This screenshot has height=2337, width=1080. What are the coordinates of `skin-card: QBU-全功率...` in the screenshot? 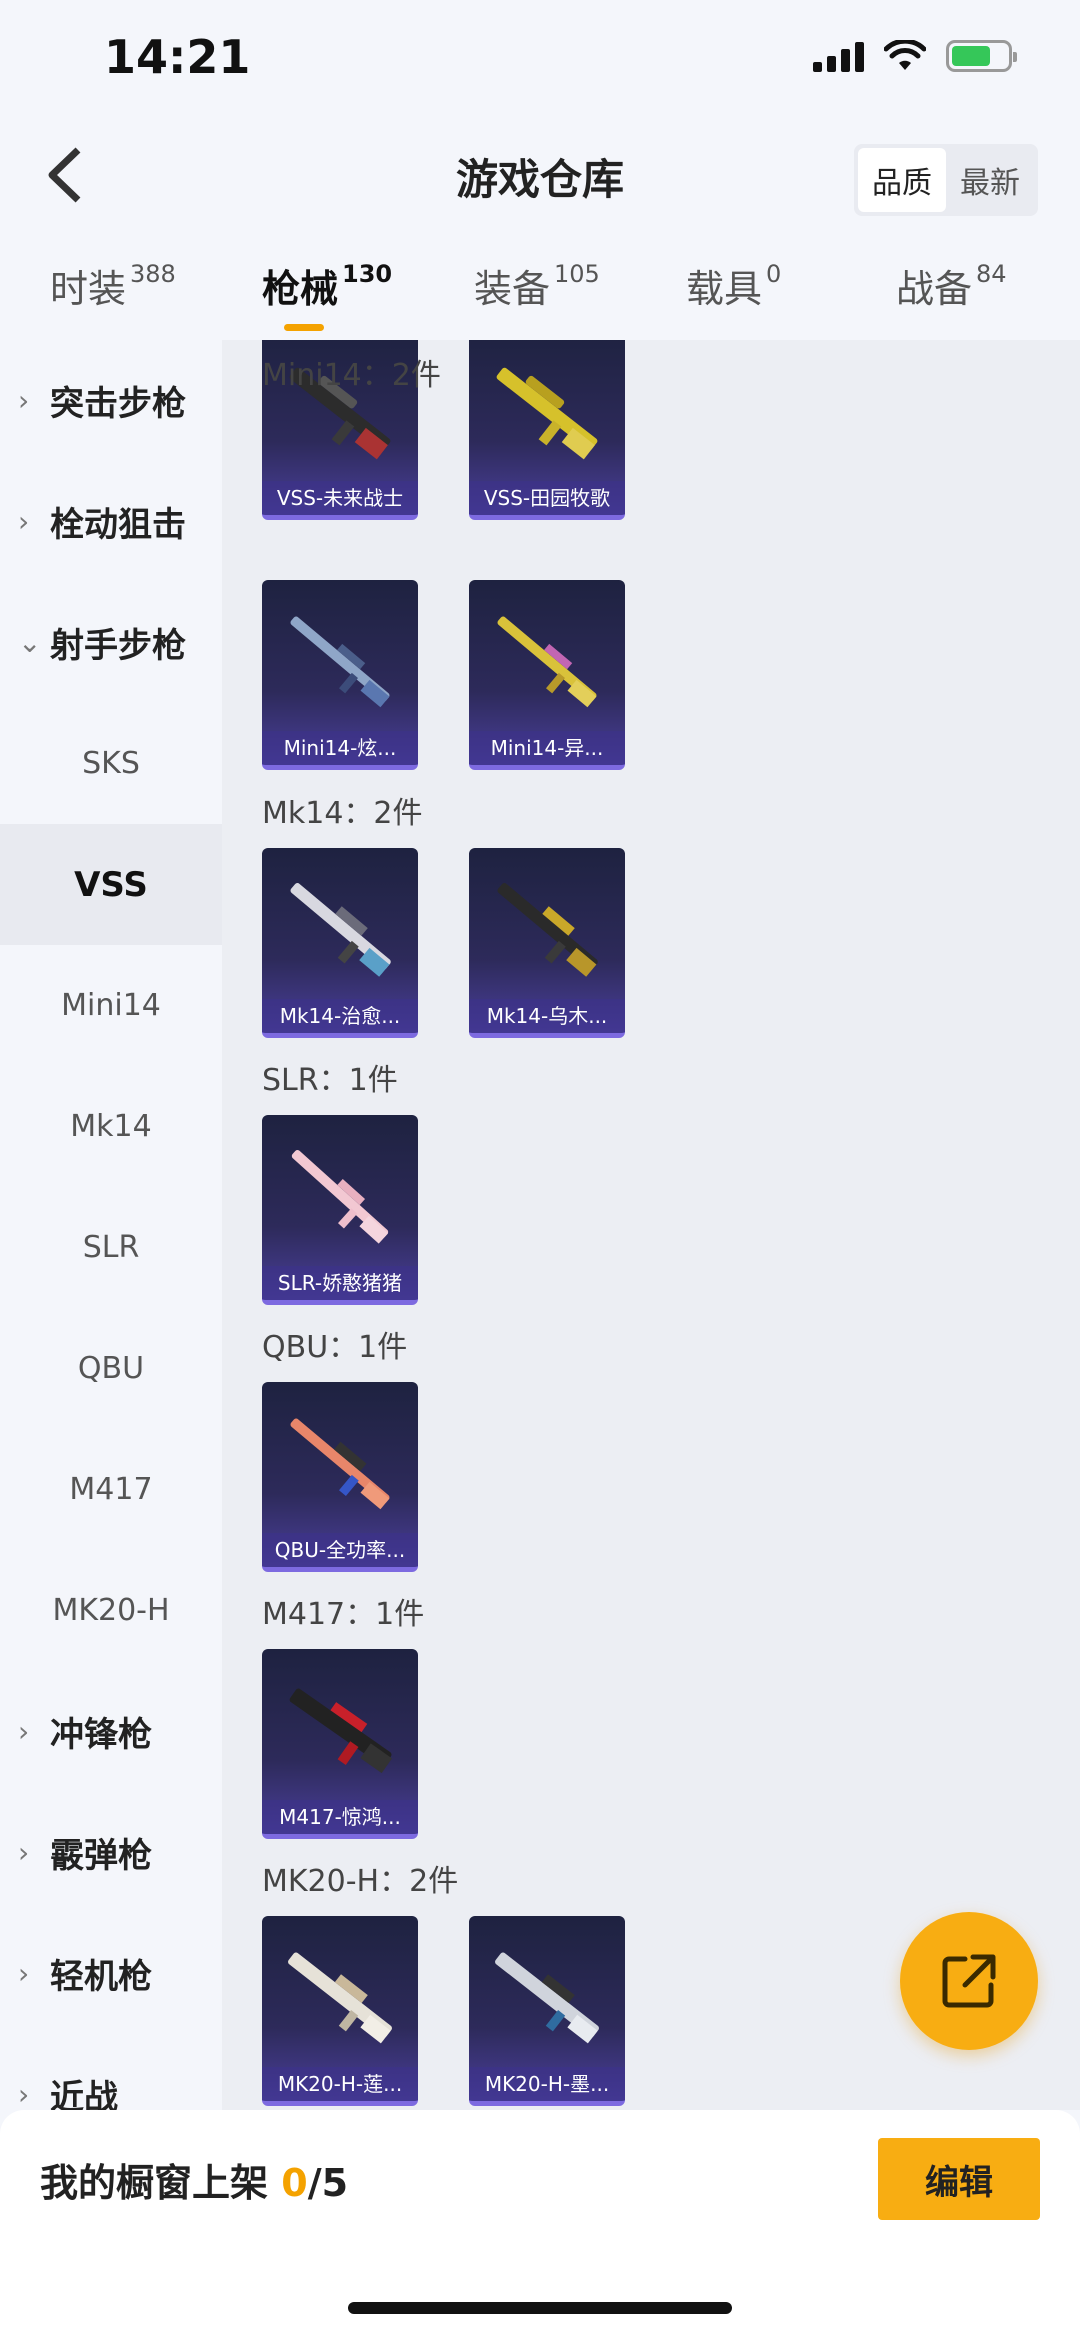 It's located at (340, 1477).